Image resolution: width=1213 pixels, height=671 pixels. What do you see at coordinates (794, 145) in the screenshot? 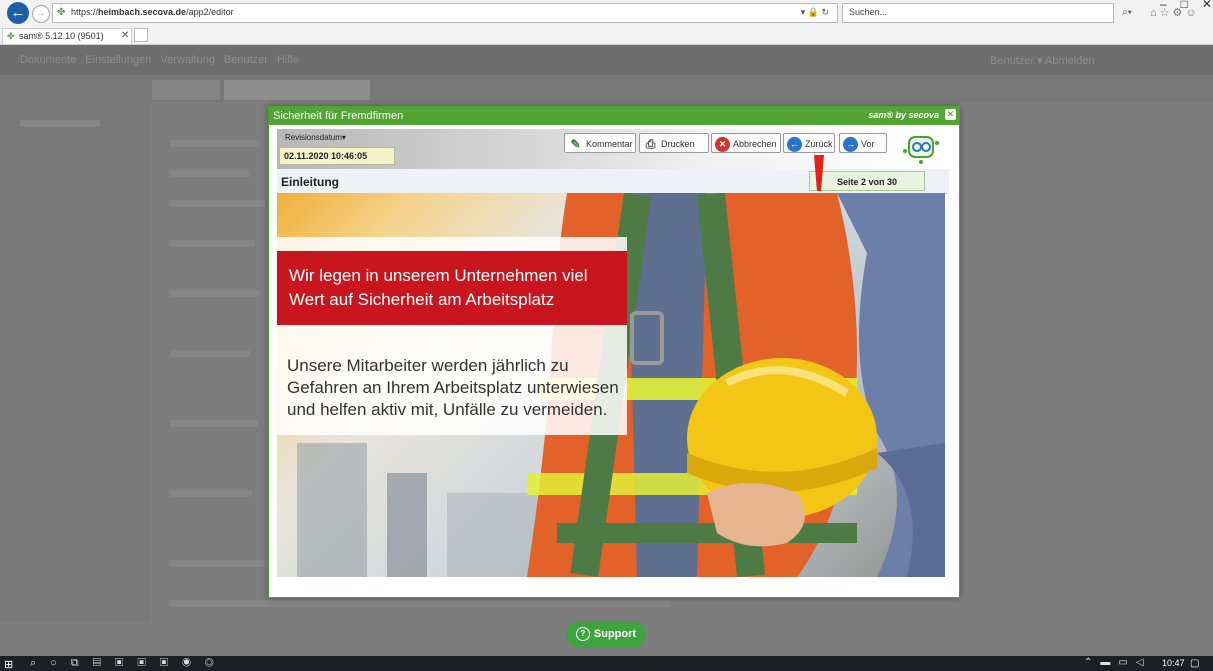
I see `arrow-left-icon: ←` at bounding box center [794, 145].